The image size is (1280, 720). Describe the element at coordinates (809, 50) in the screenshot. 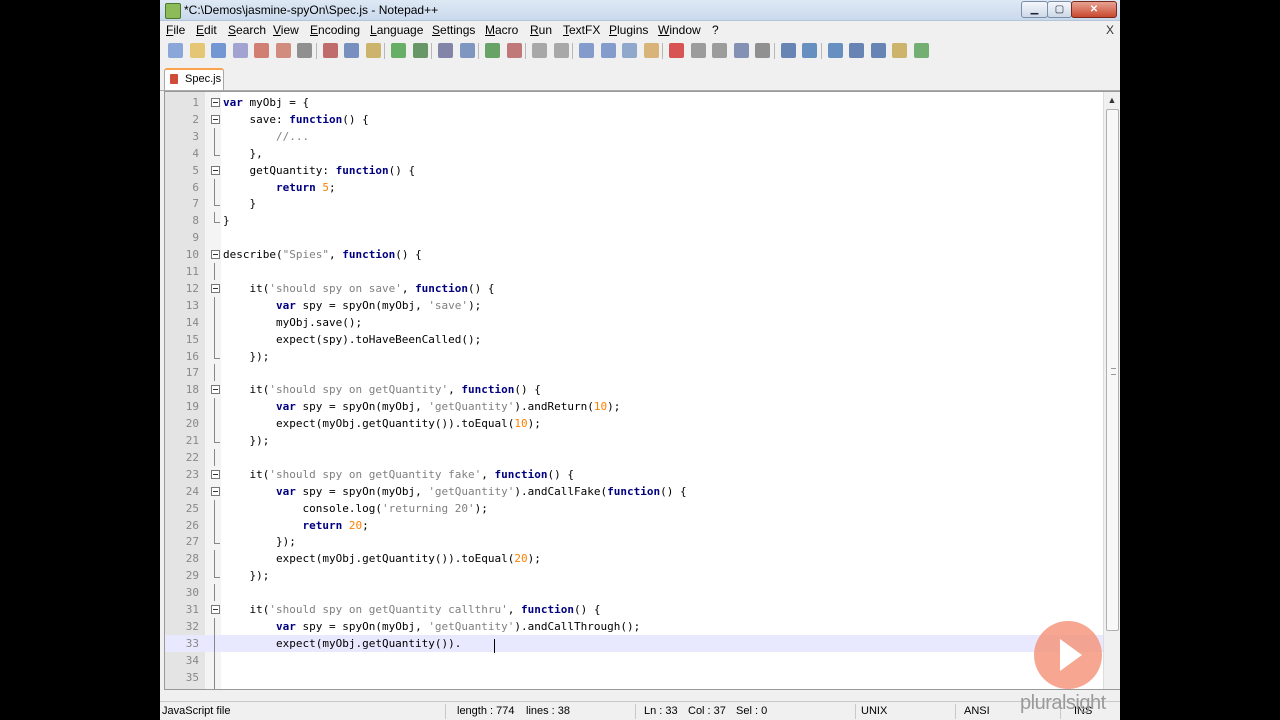

I see `prev-icon` at that location.